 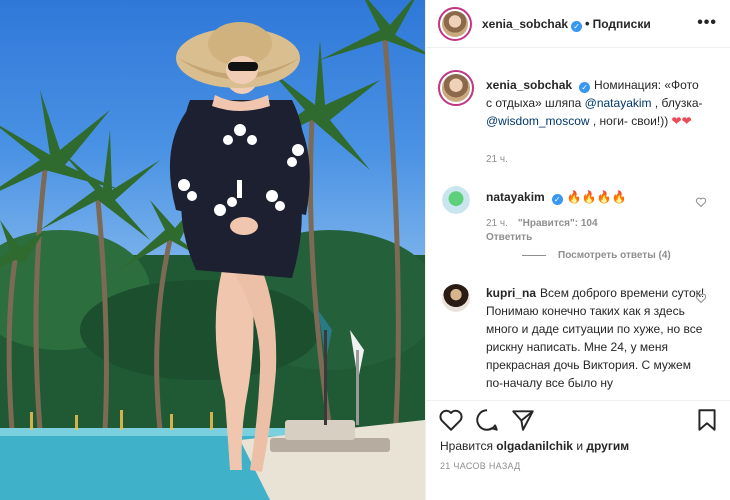 I want to click on reply-button: Ответить, so click(x=509, y=237).